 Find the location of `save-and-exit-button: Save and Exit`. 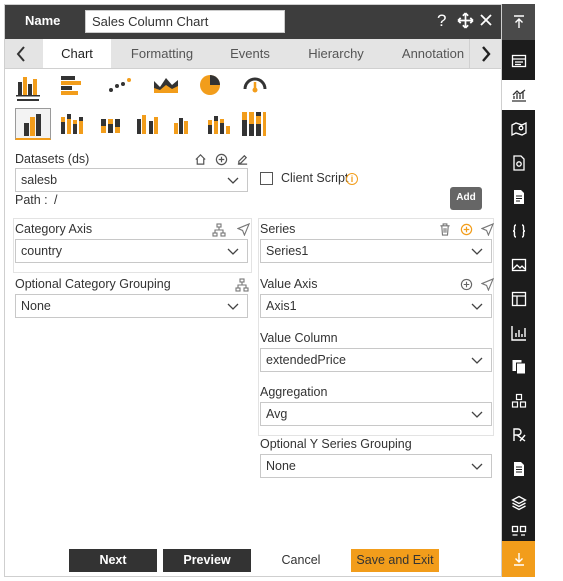

save-and-exit-button: Save and Exit is located at coordinates (395, 560).